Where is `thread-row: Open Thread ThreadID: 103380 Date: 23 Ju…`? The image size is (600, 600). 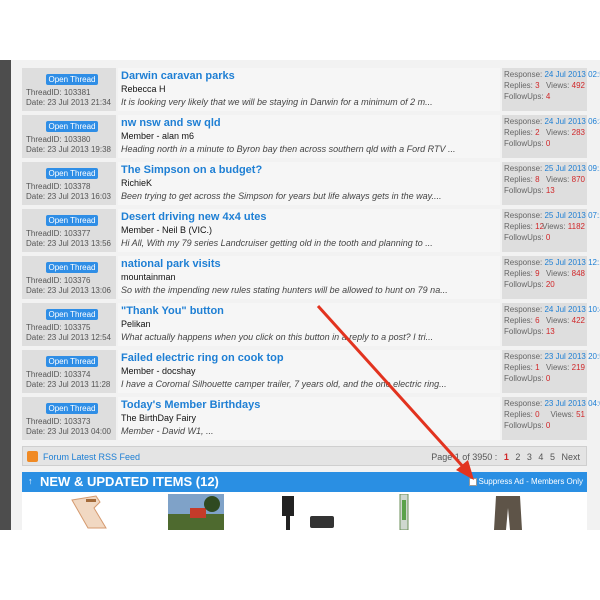 thread-row: Open Thread ThreadID: 103380 Date: 23 Ju… is located at coordinates (311, 136).